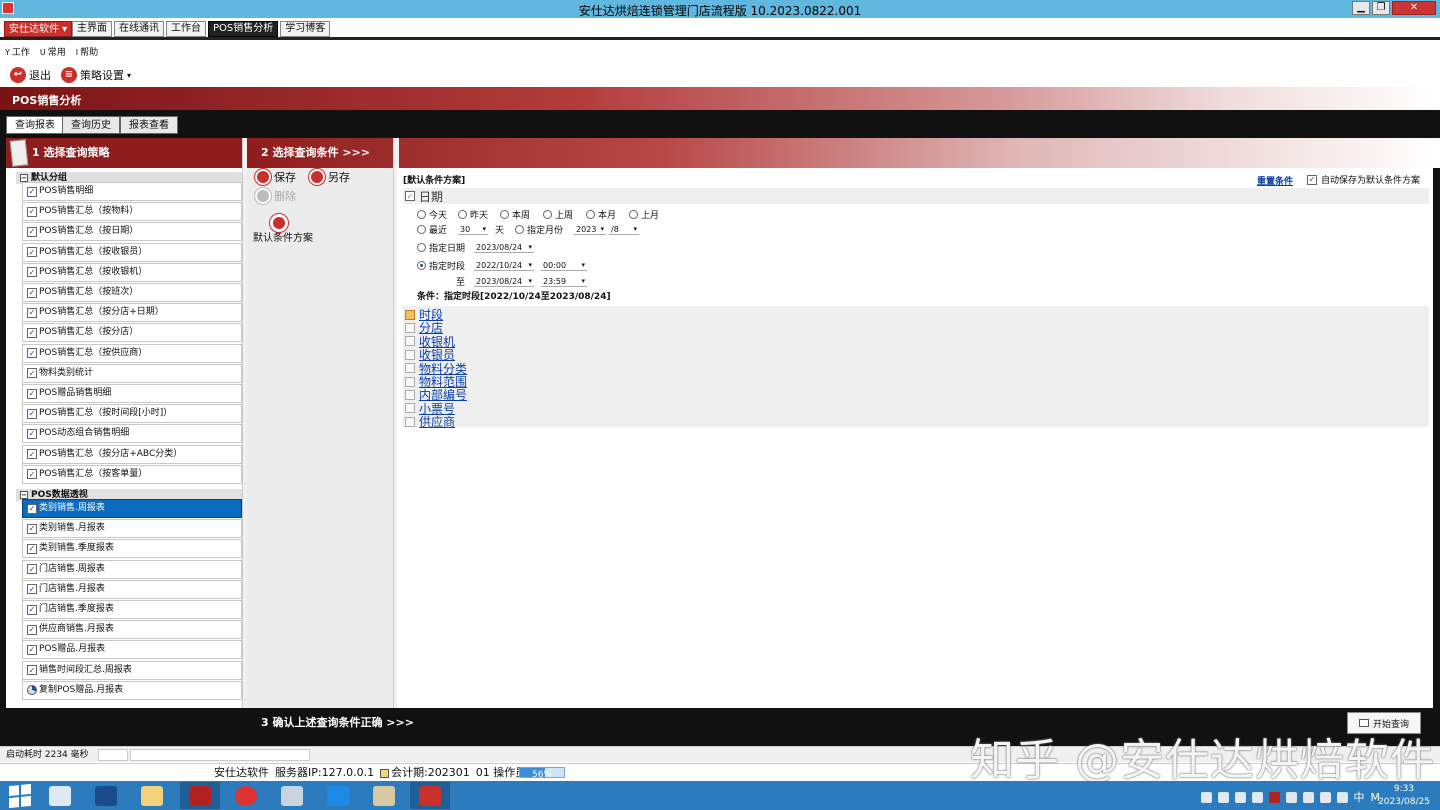  What do you see at coordinates (96, 75) in the screenshot?
I see `strategy-settings-button: ≡ 策略设置 ▾` at bounding box center [96, 75].